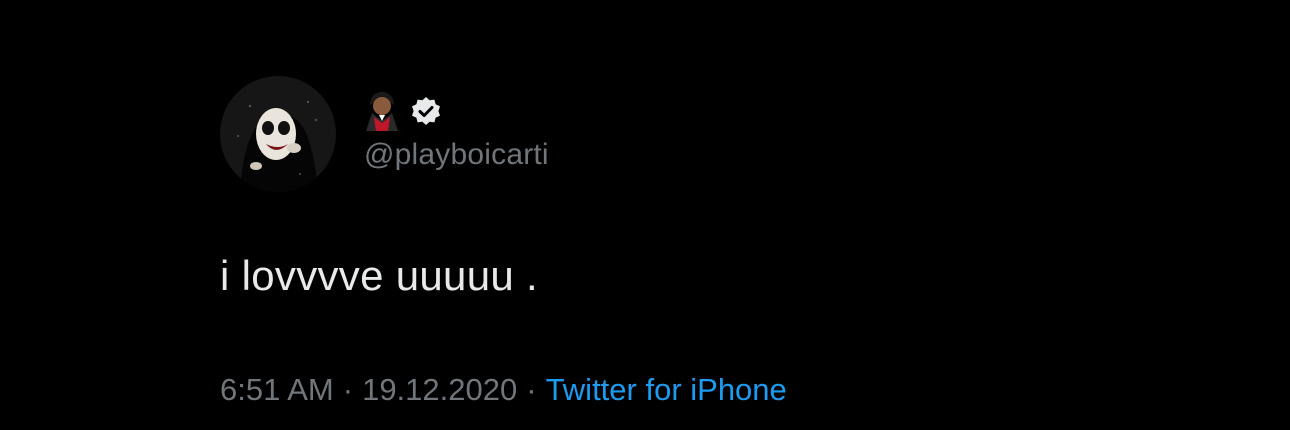  I want to click on tweet-header: @playboicarti, so click(520, 134).